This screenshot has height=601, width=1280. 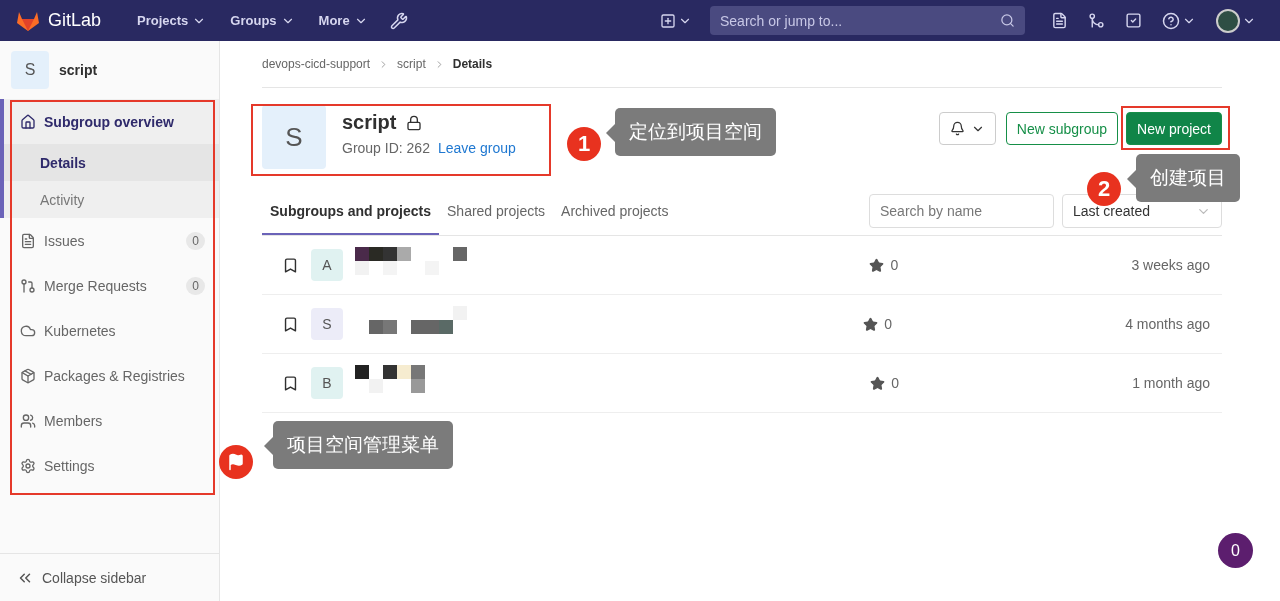 I want to click on tab: Archived projects, so click(x=615, y=219).